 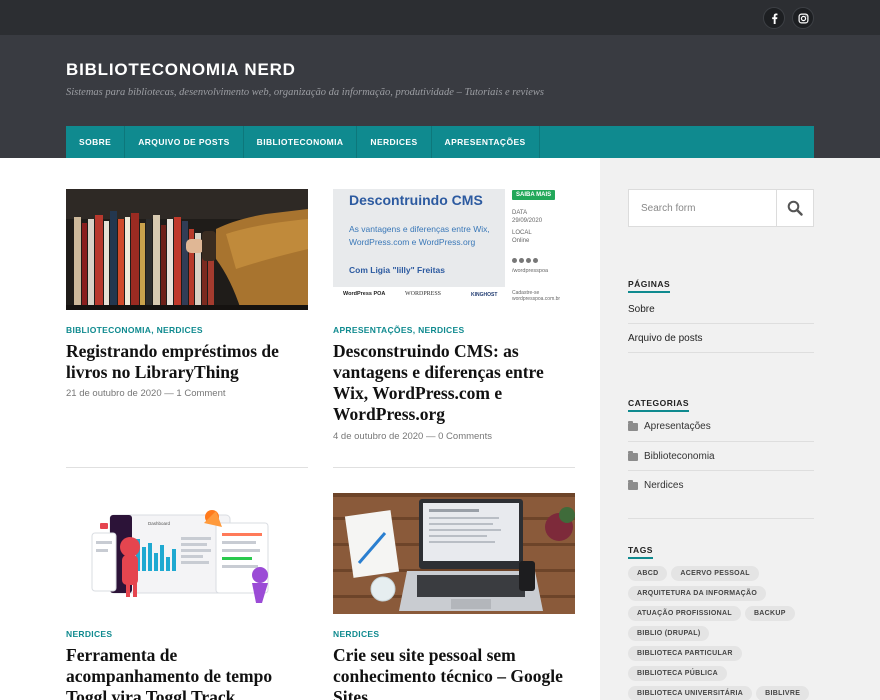 What do you see at coordinates (423, 294) in the screenshot?
I see `logo-wordpress: WORDPRESS` at bounding box center [423, 294].